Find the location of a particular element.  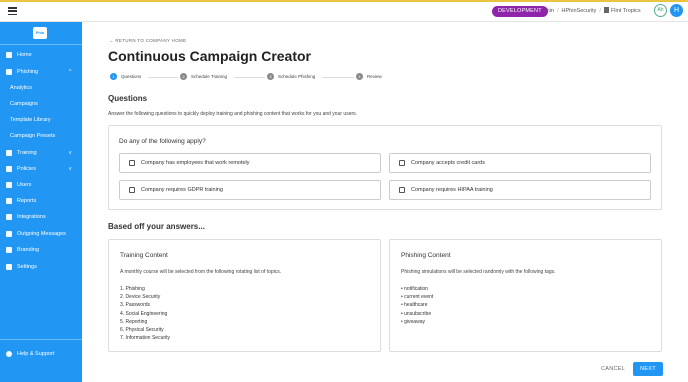

step-label: Schedule Training is located at coordinates (209, 76).